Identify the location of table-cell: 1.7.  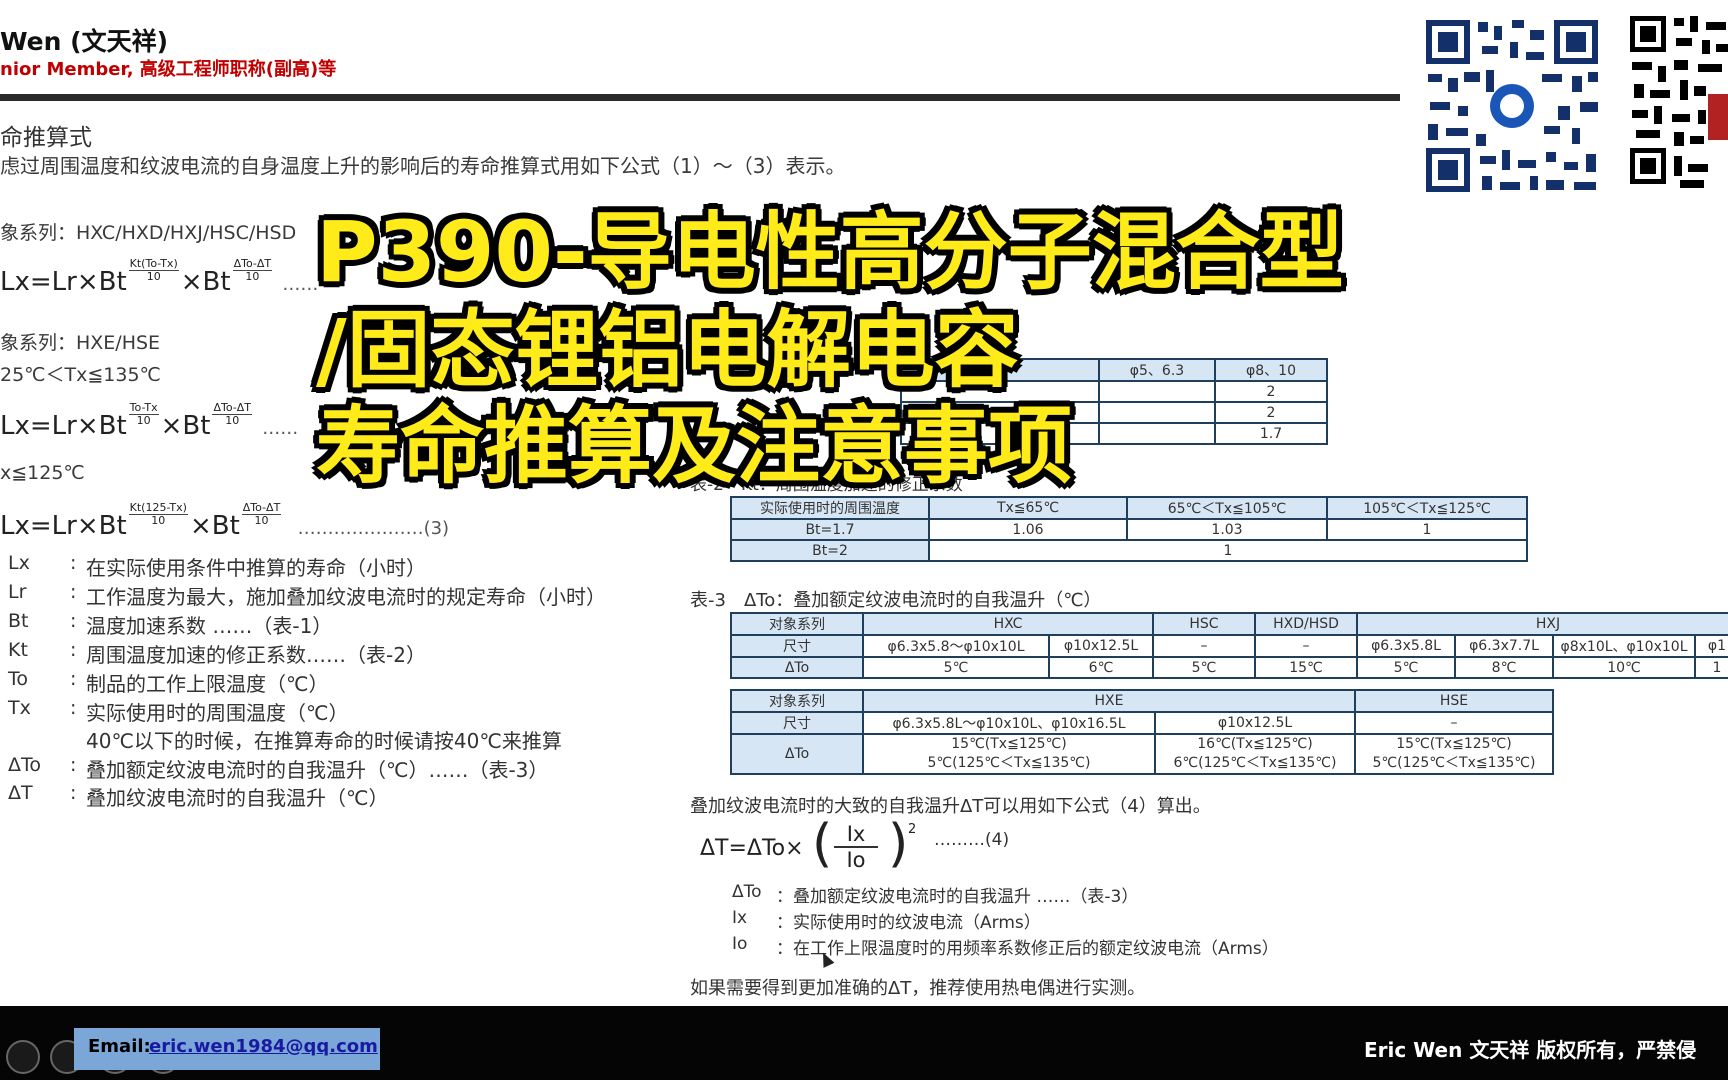
(1271, 433).